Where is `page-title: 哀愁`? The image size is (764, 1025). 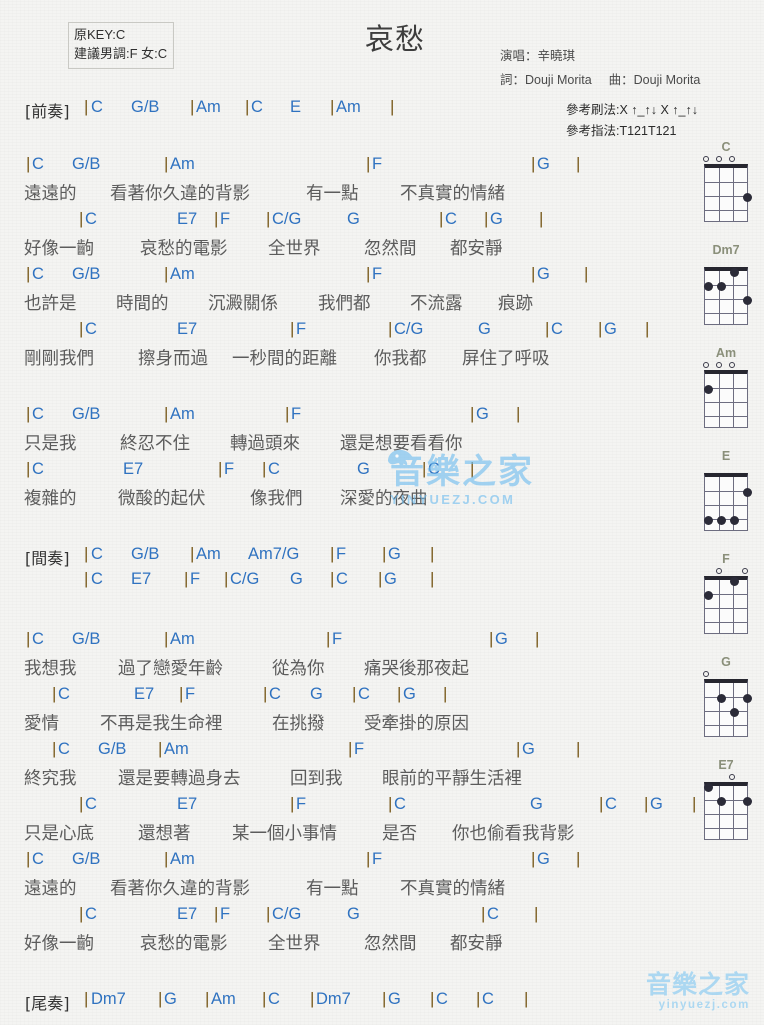
page-title: 哀愁 is located at coordinates (394, 39).